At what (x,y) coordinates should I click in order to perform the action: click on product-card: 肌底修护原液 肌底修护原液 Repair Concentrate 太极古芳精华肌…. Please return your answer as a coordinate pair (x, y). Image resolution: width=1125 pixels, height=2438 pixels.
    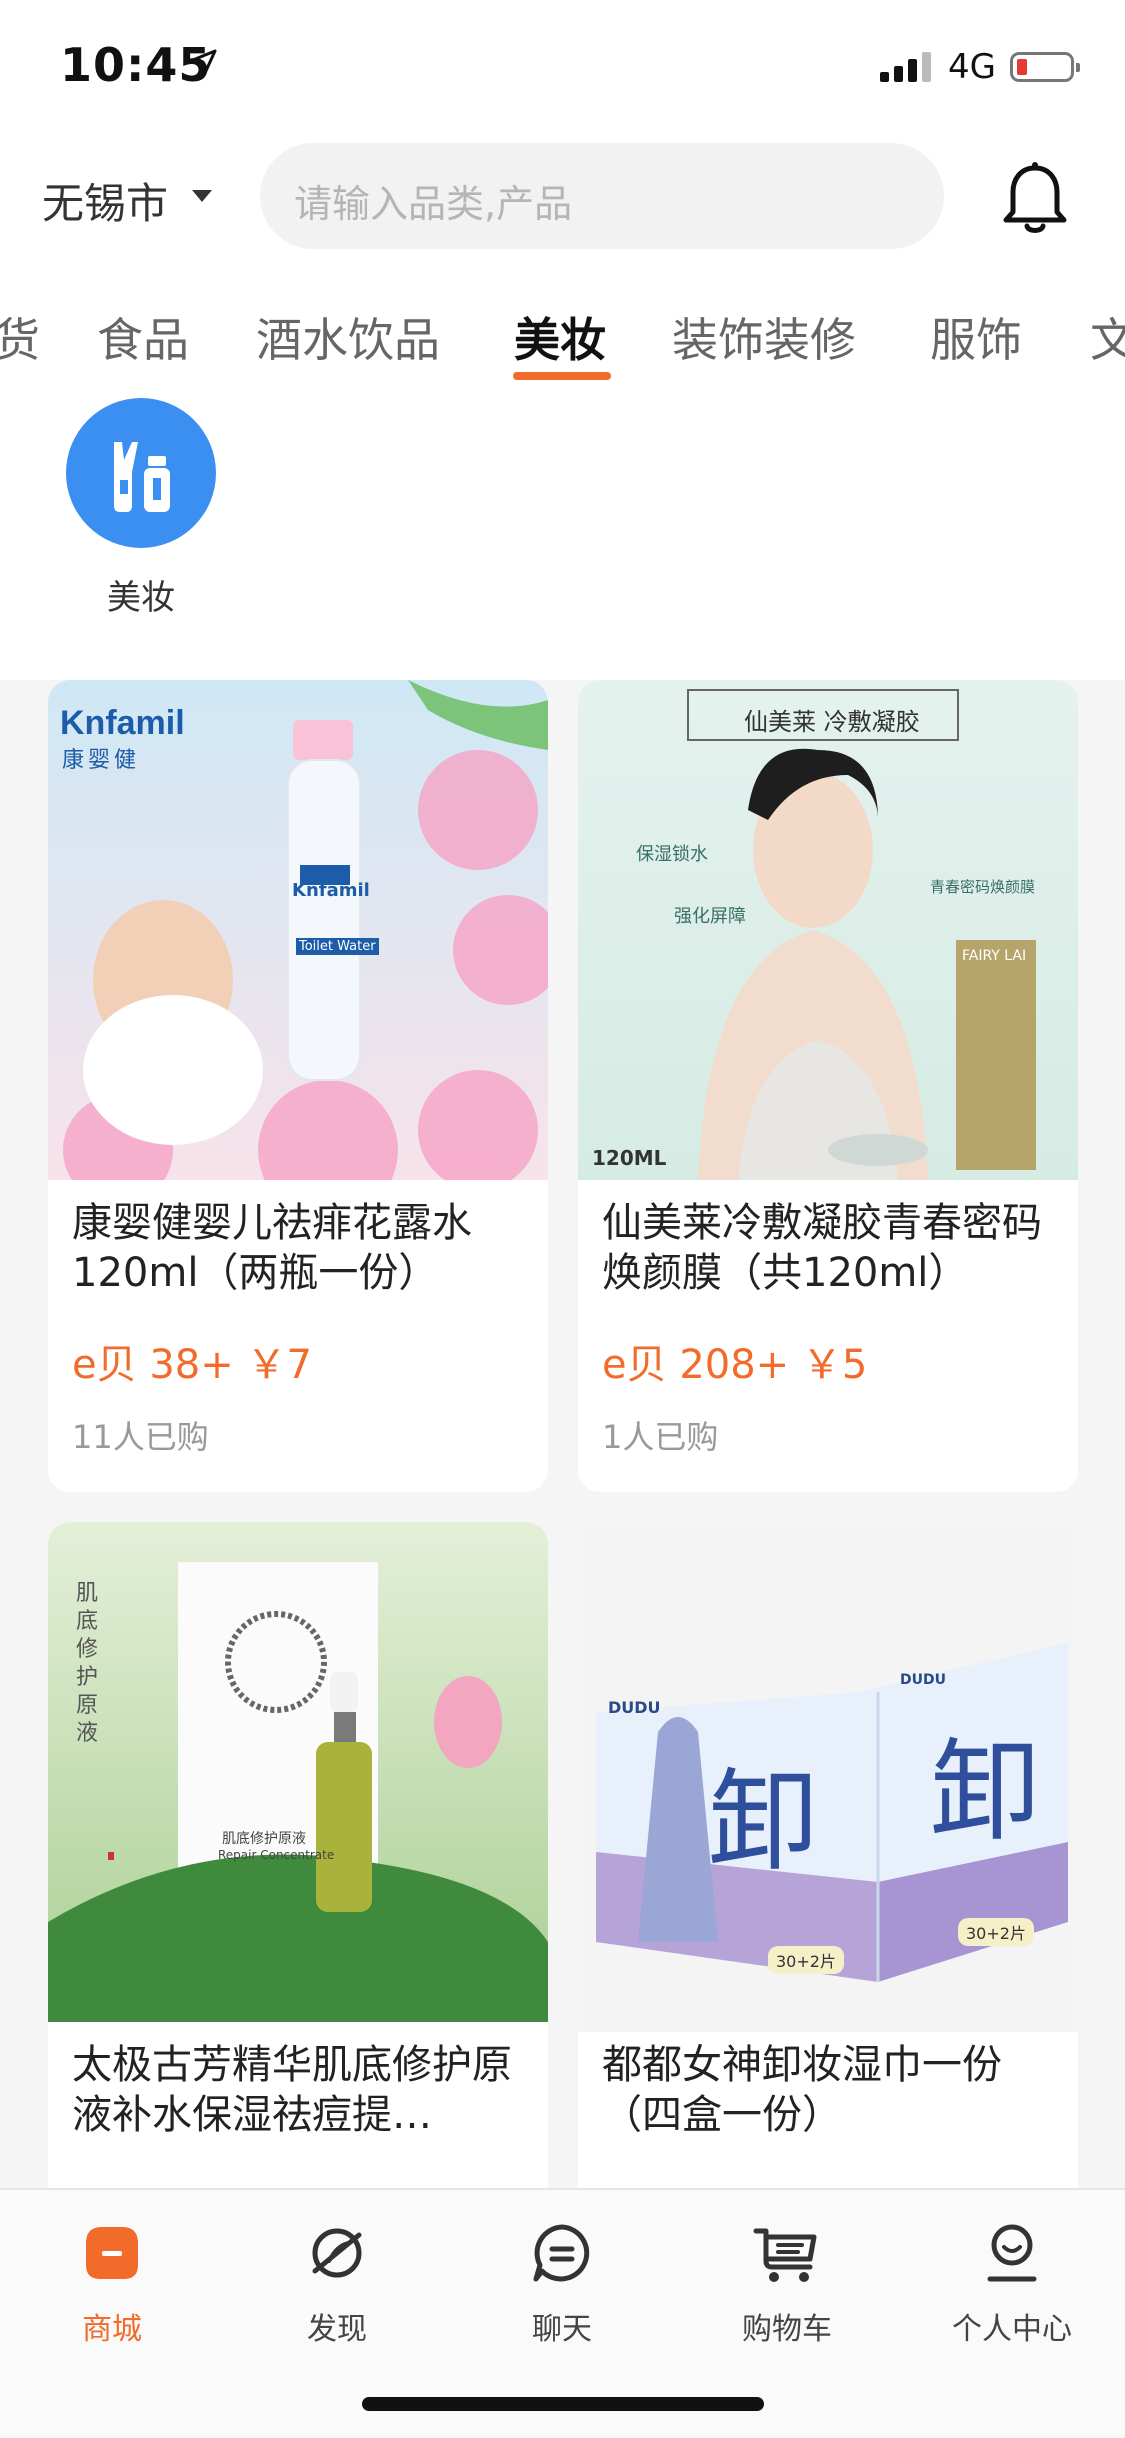
    Looking at the image, I should click on (298, 1856).